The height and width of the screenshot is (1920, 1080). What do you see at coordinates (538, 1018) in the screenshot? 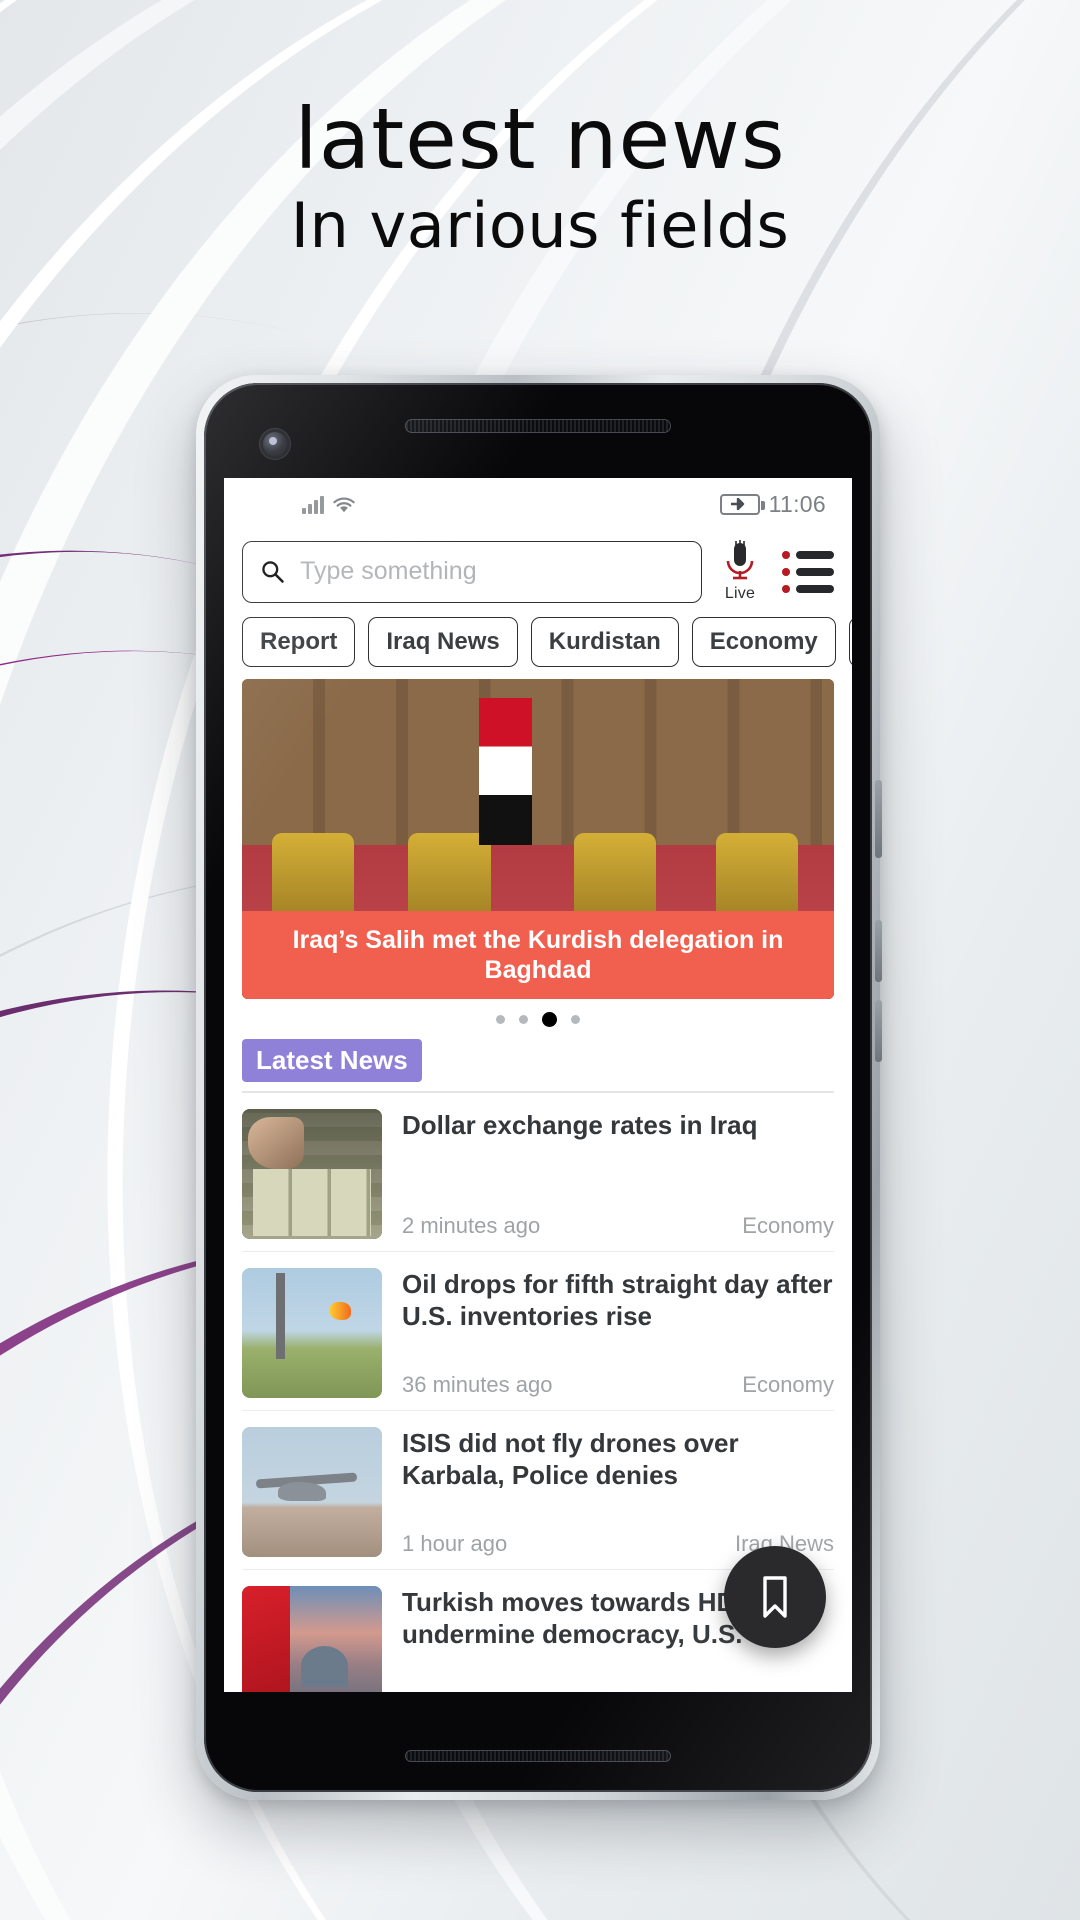
I see `carousel-dots` at bounding box center [538, 1018].